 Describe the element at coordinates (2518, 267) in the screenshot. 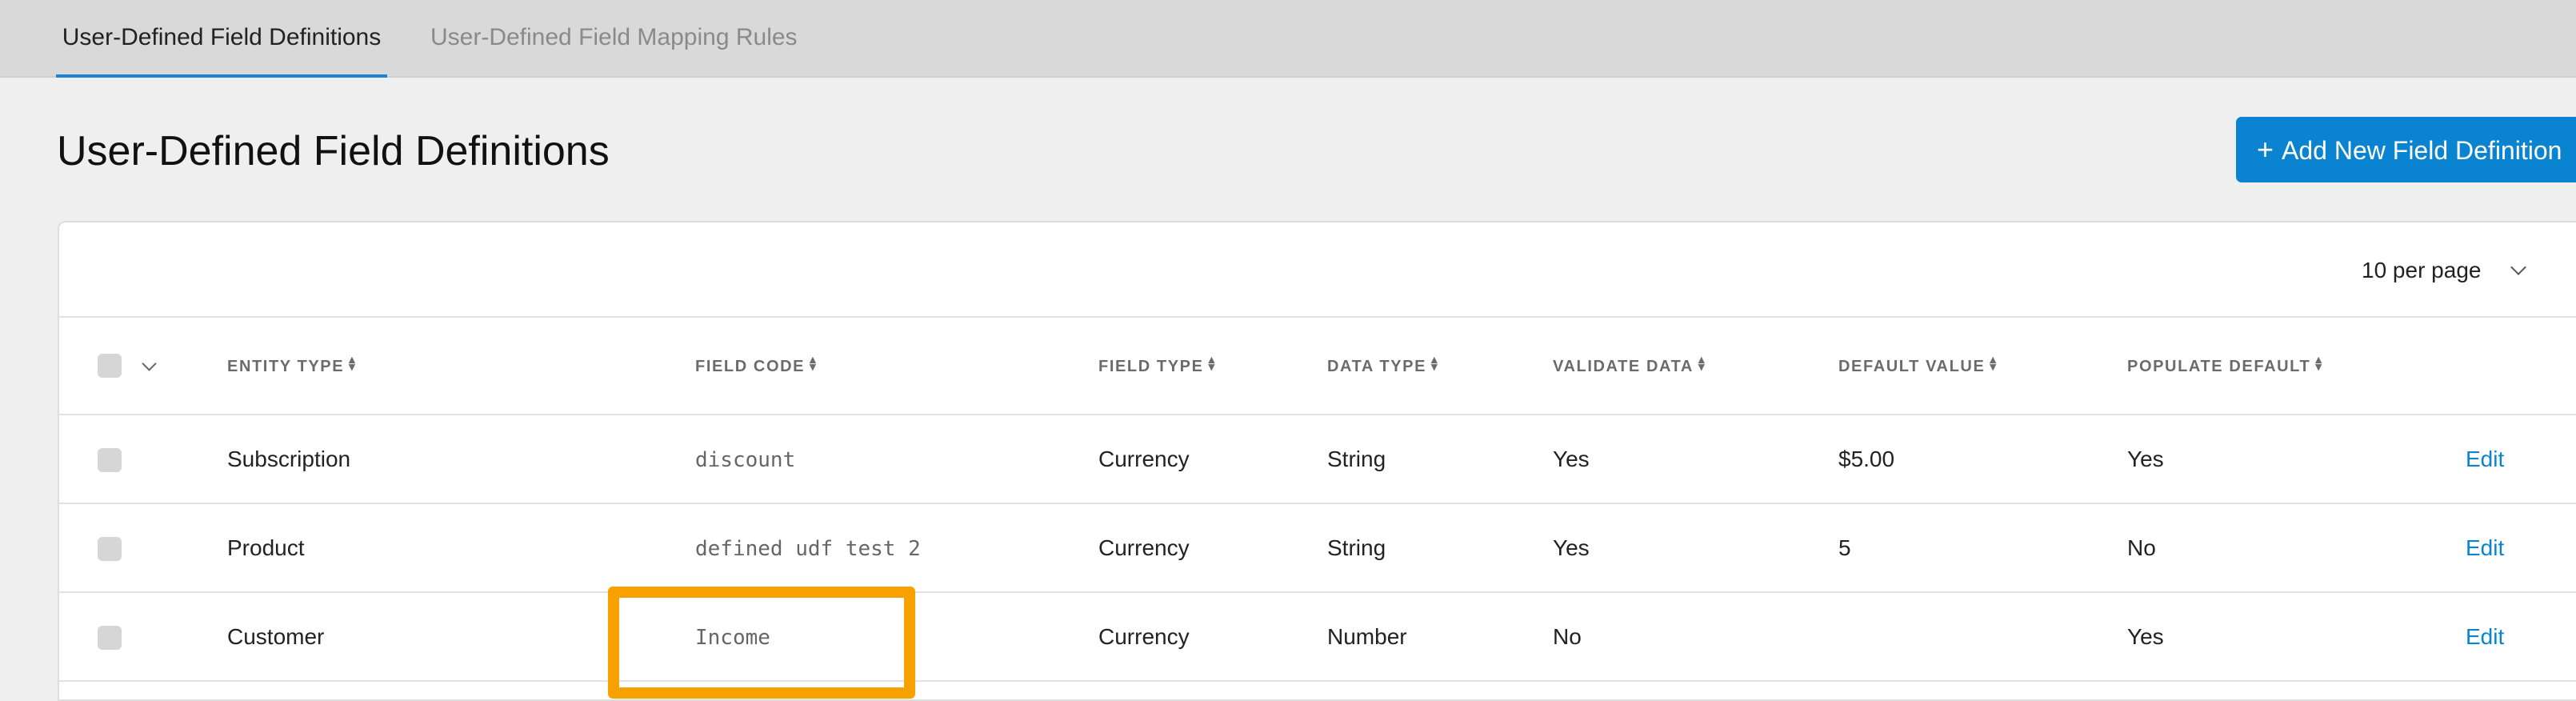

I see `chevron-down-icon` at that location.